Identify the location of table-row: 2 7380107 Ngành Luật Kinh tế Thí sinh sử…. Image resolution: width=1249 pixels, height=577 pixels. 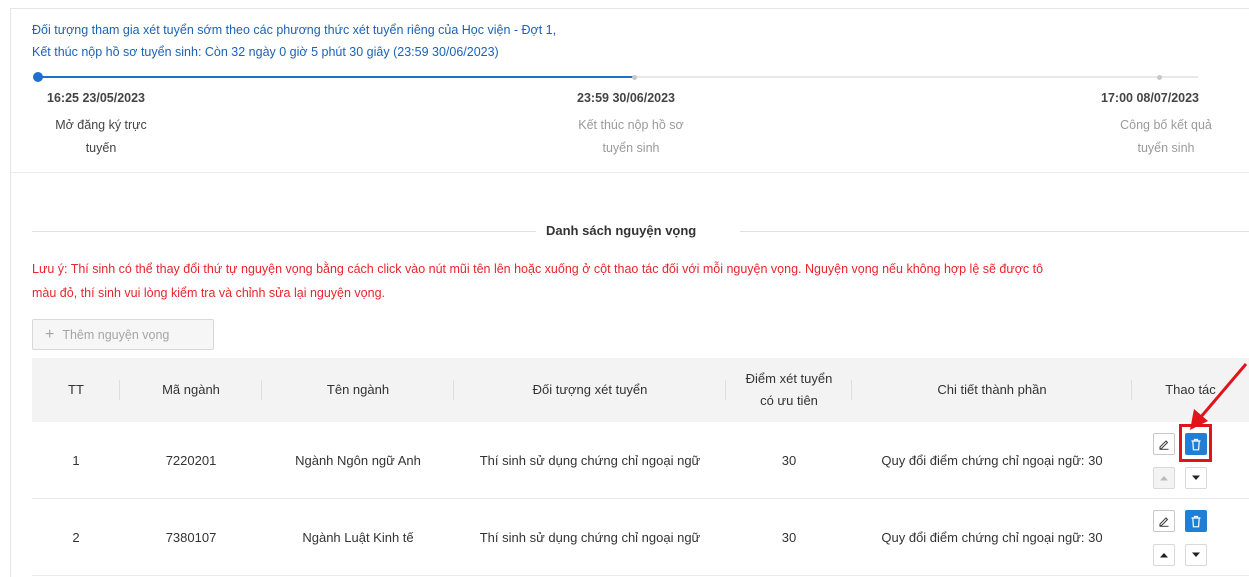
(640, 537).